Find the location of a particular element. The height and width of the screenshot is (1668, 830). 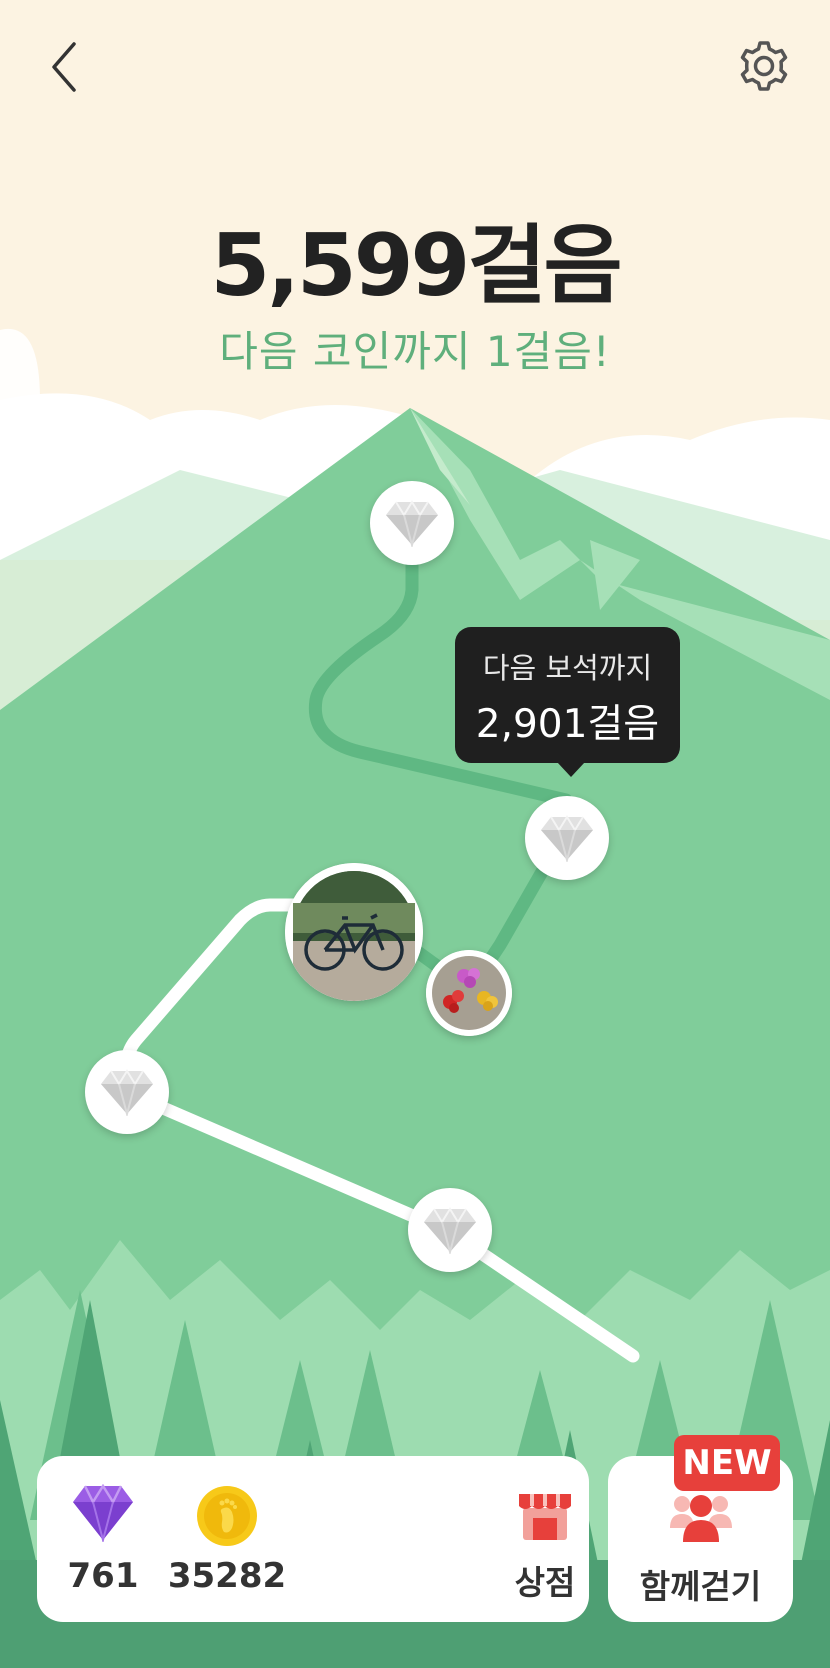

store-icon is located at coordinates (545, 1517).